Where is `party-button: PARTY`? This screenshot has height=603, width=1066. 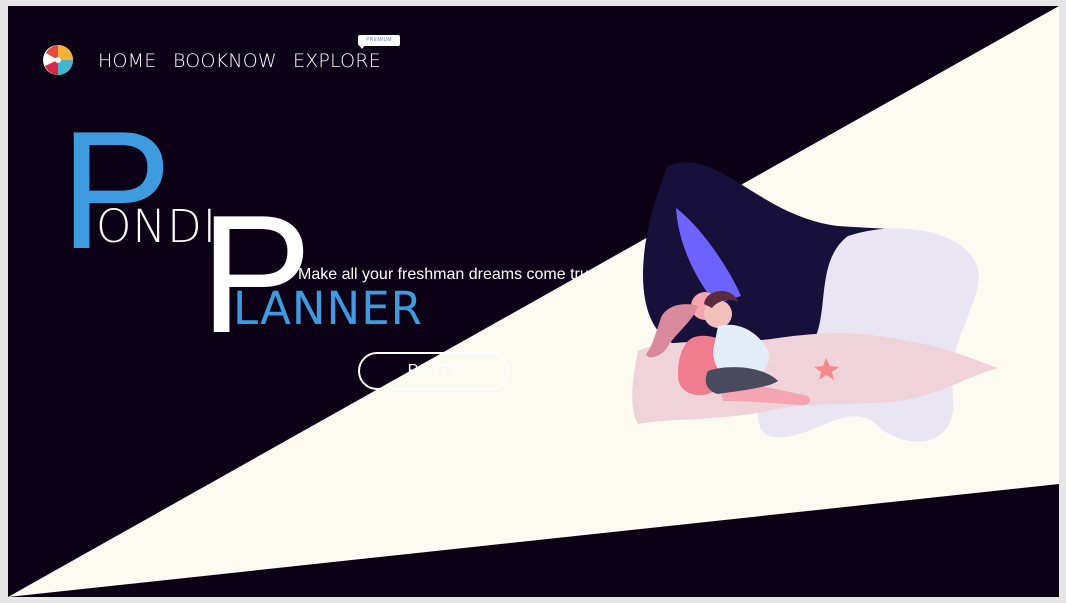 party-button: PARTY is located at coordinates (433, 371).